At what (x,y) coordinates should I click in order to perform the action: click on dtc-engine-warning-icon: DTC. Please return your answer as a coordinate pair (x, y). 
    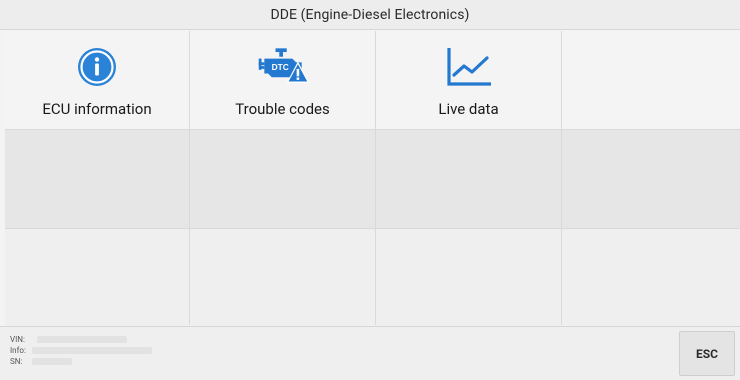
    Looking at the image, I should click on (283, 67).